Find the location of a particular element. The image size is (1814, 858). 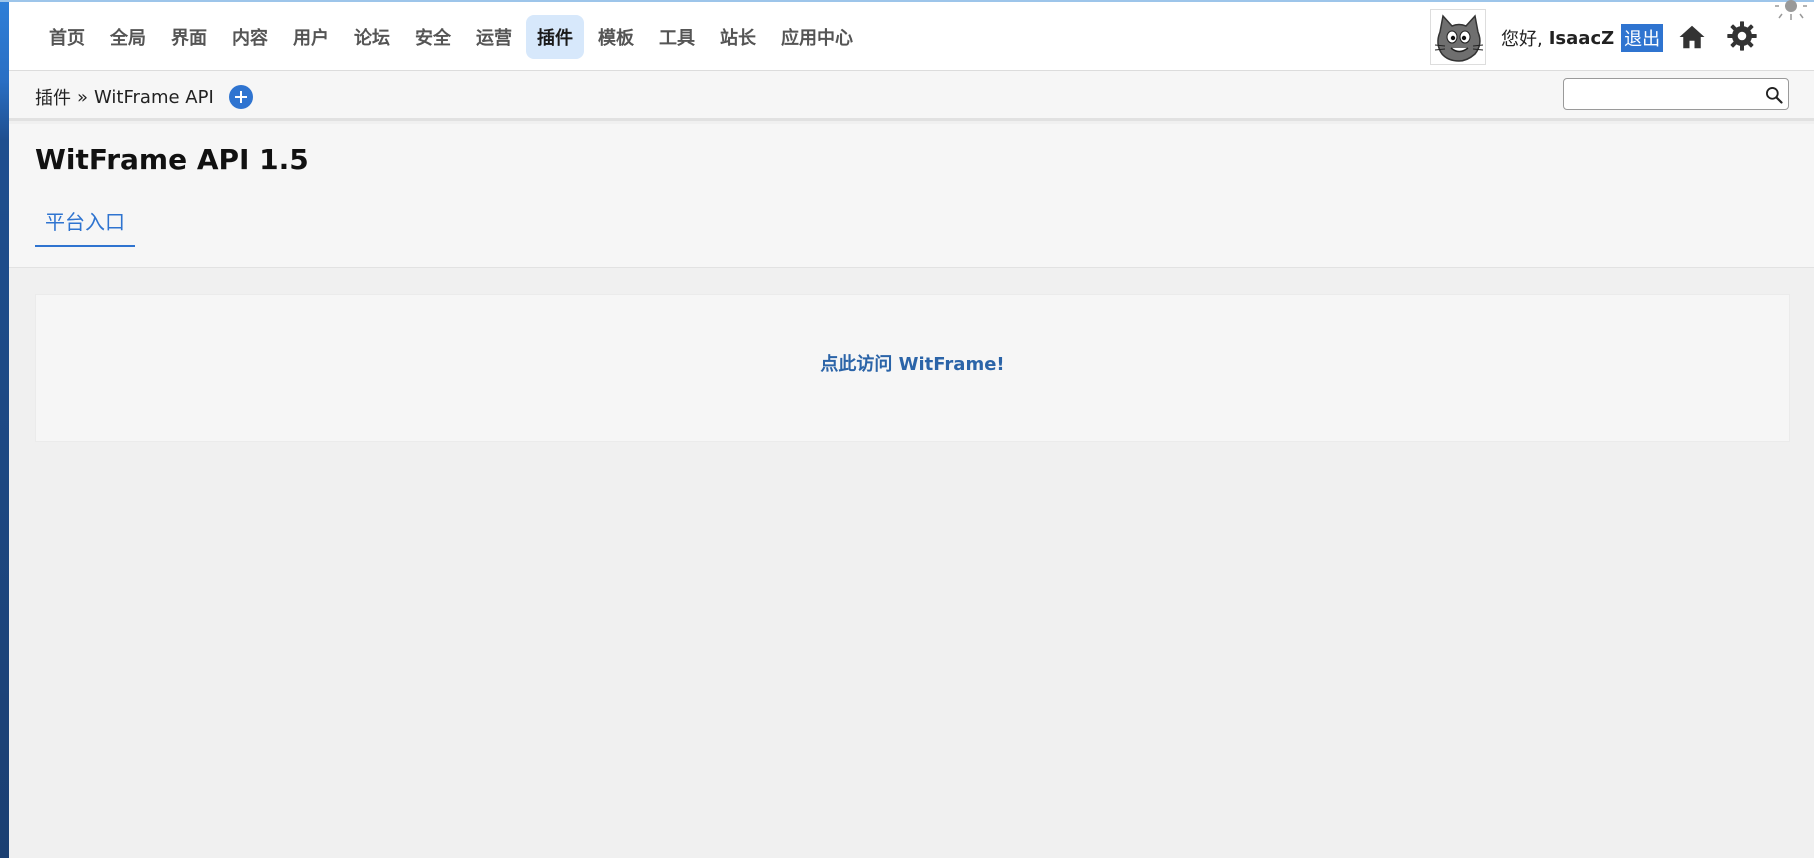

nav-item-global: 全局 is located at coordinates (128, 37).